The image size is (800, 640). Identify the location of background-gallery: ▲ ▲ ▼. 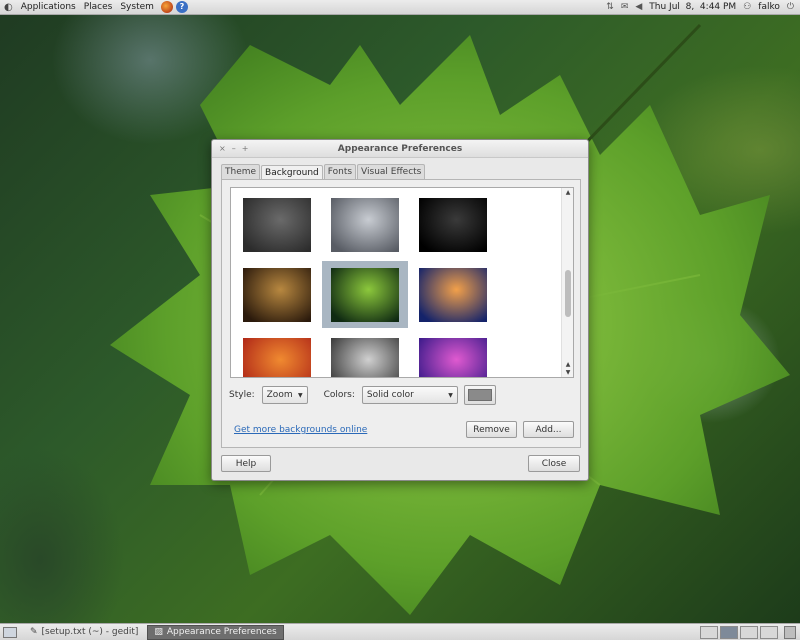
(402, 282).